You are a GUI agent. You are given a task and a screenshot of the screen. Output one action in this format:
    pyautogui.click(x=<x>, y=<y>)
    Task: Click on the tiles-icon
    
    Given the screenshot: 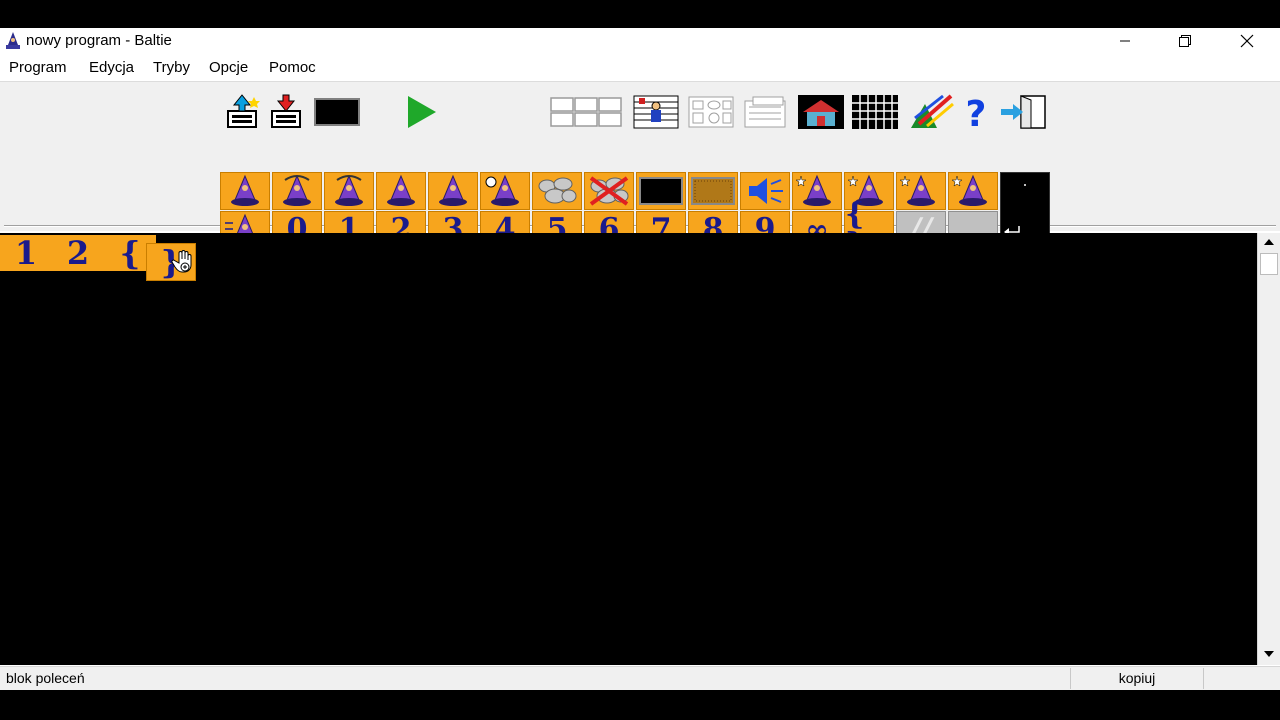 What is the action you would take?
    pyautogui.click(x=875, y=112)
    